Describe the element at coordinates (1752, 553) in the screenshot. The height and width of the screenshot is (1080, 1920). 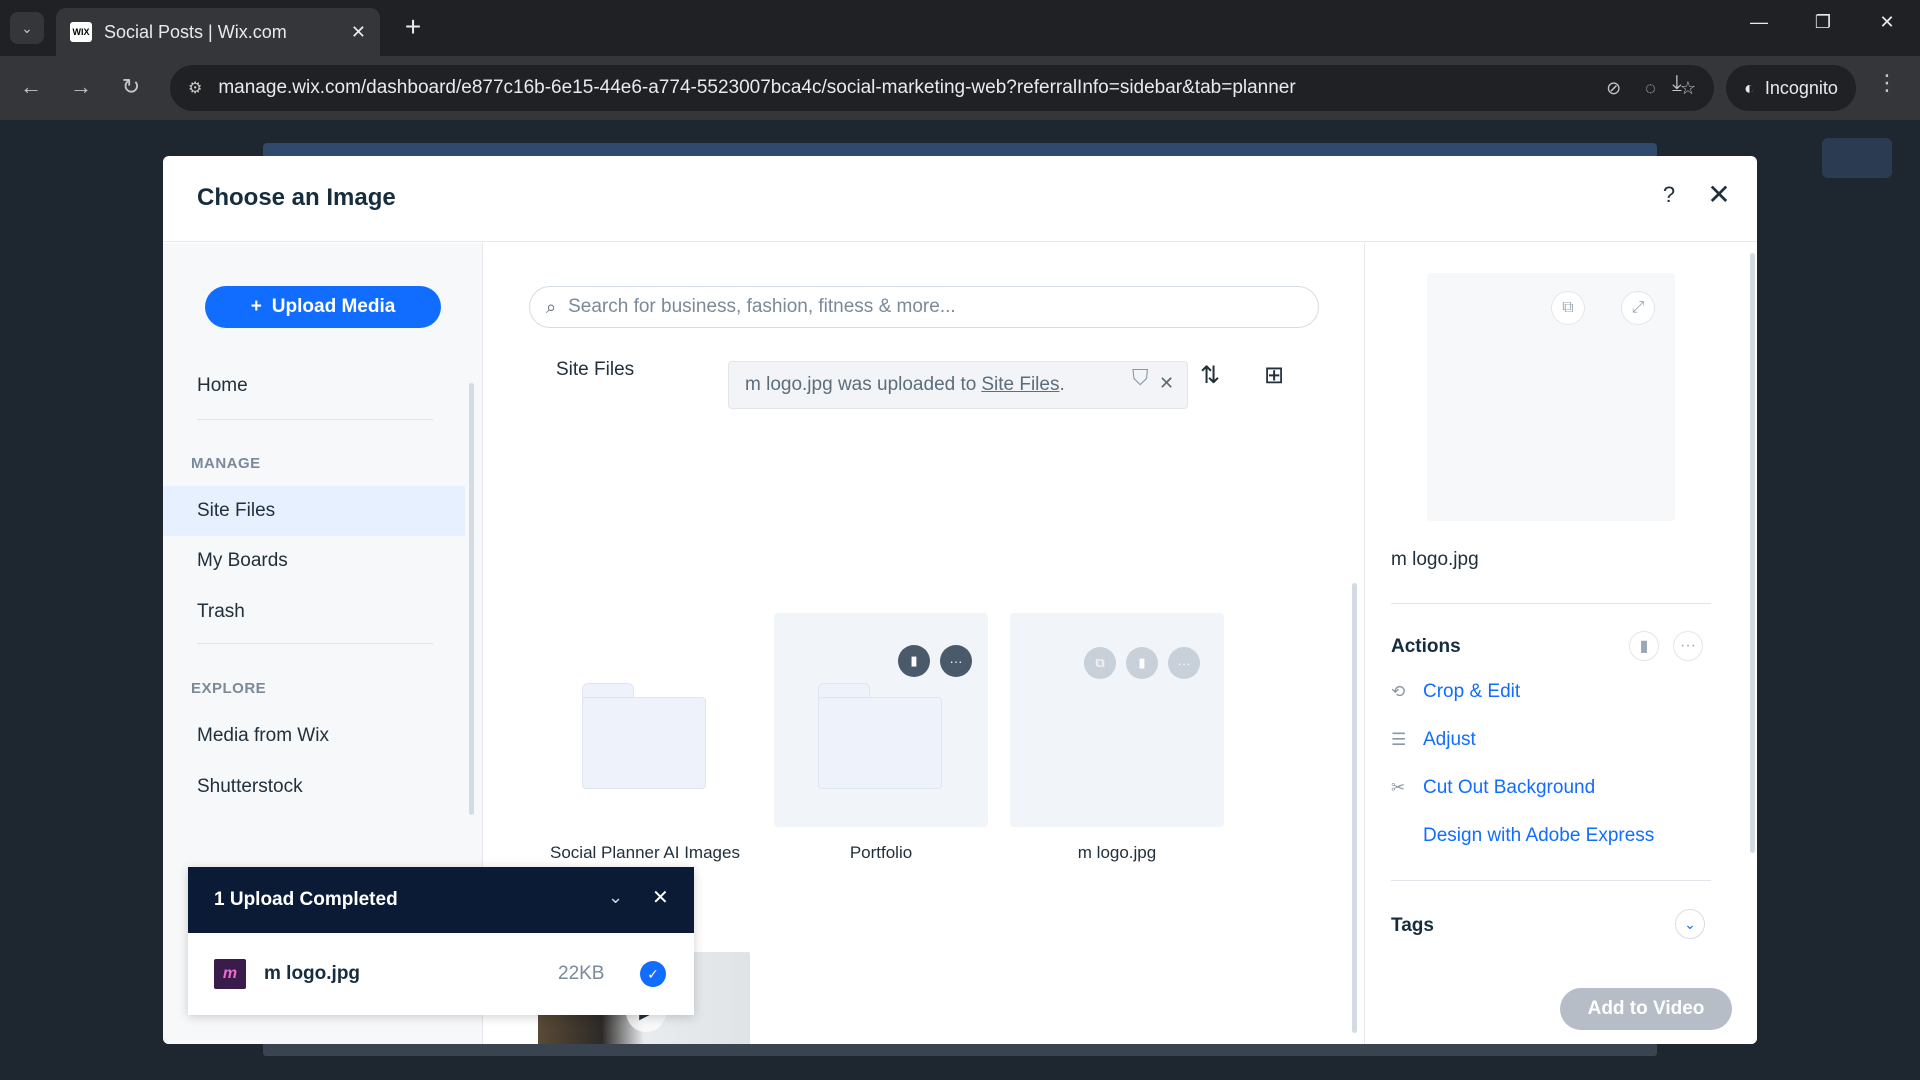
I see `details-scrollbar` at that location.